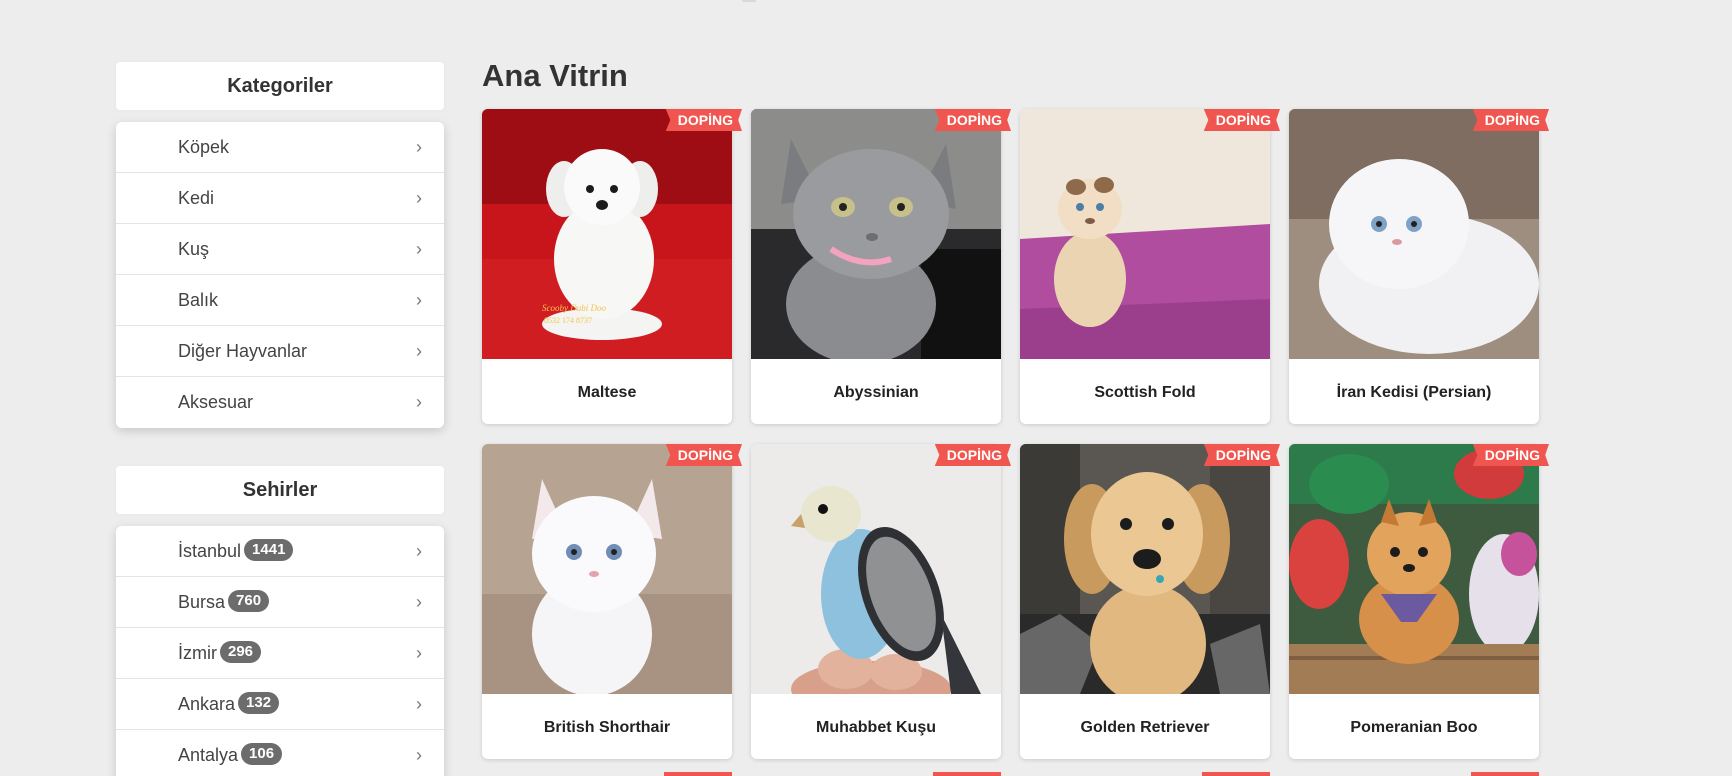 This screenshot has height=776, width=1732. What do you see at coordinates (280, 147) in the screenshot?
I see `category-item-kopek: Köpek ›` at bounding box center [280, 147].